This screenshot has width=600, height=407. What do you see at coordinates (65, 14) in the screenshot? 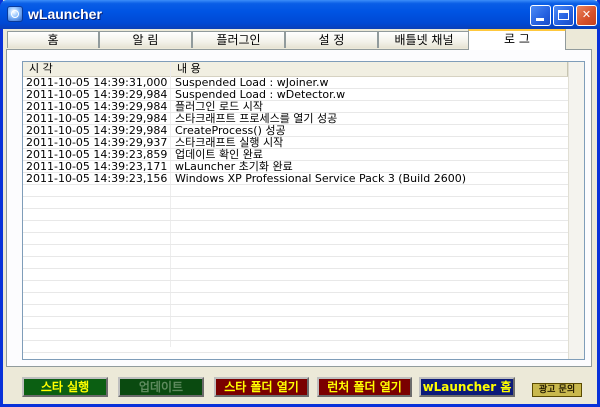
I see `window-title: wLauncher` at bounding box center [65, 14].